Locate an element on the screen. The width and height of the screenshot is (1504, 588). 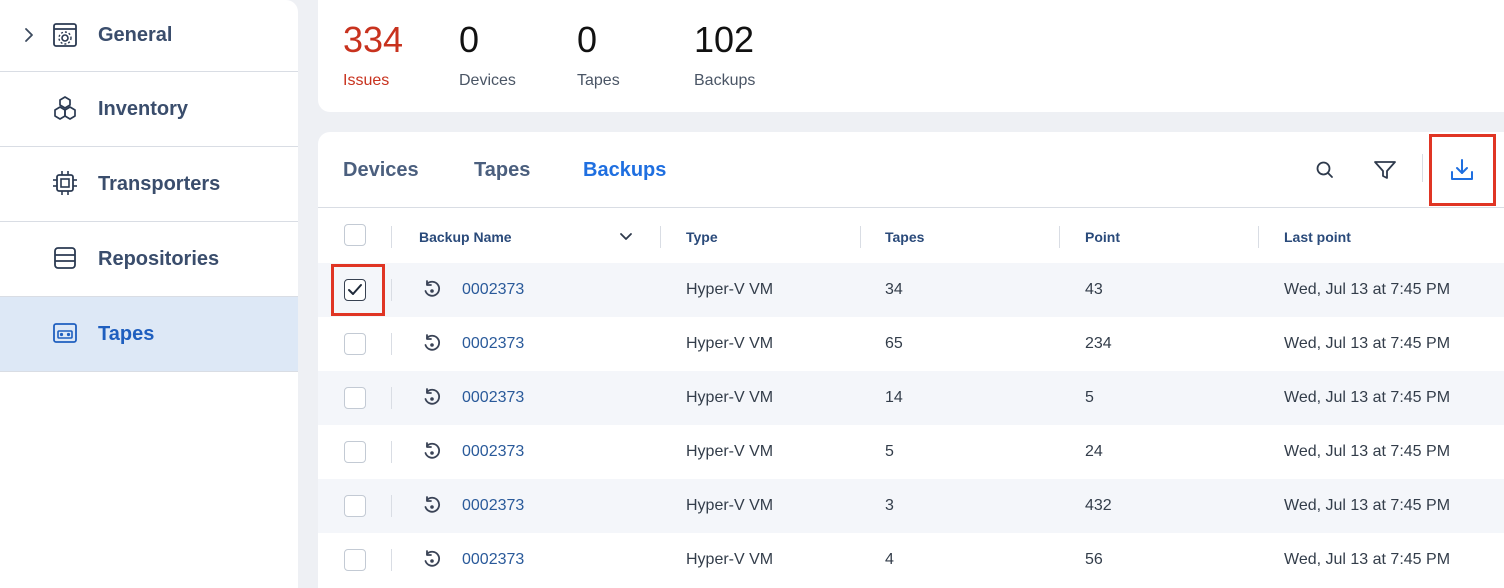
column-header-last-point: Last point is located at coordinates (1317, 237).